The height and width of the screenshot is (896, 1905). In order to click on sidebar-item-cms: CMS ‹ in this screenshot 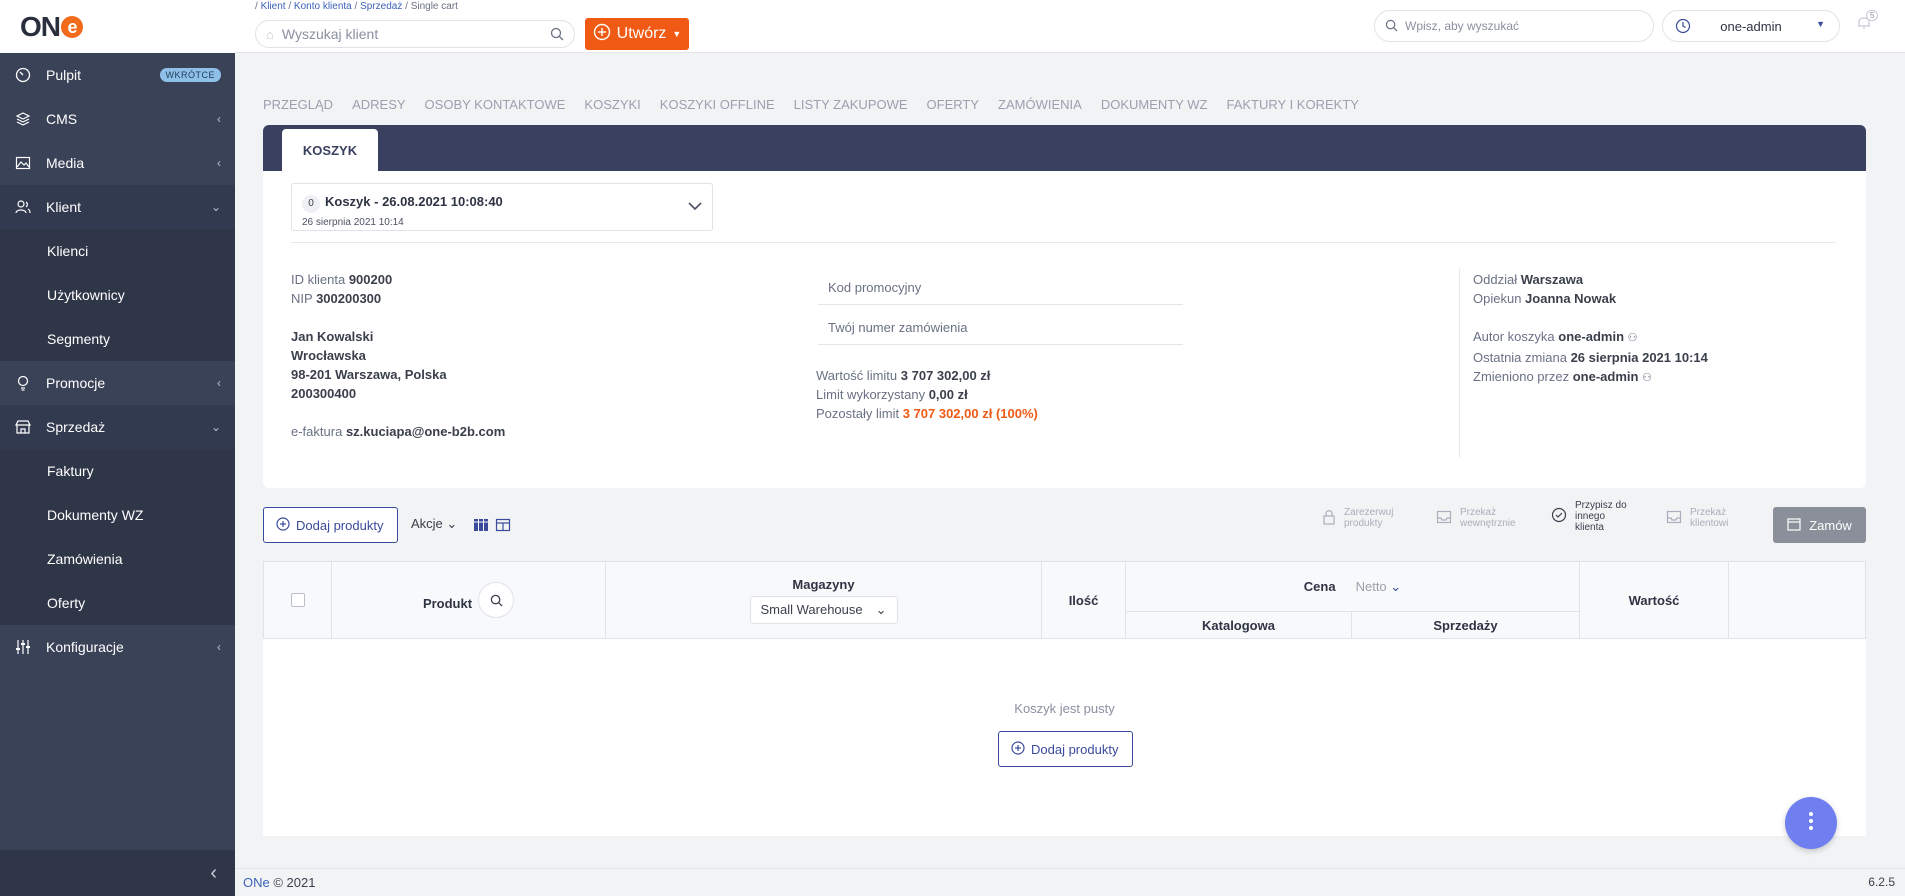, I will do `click(117, 119)`.